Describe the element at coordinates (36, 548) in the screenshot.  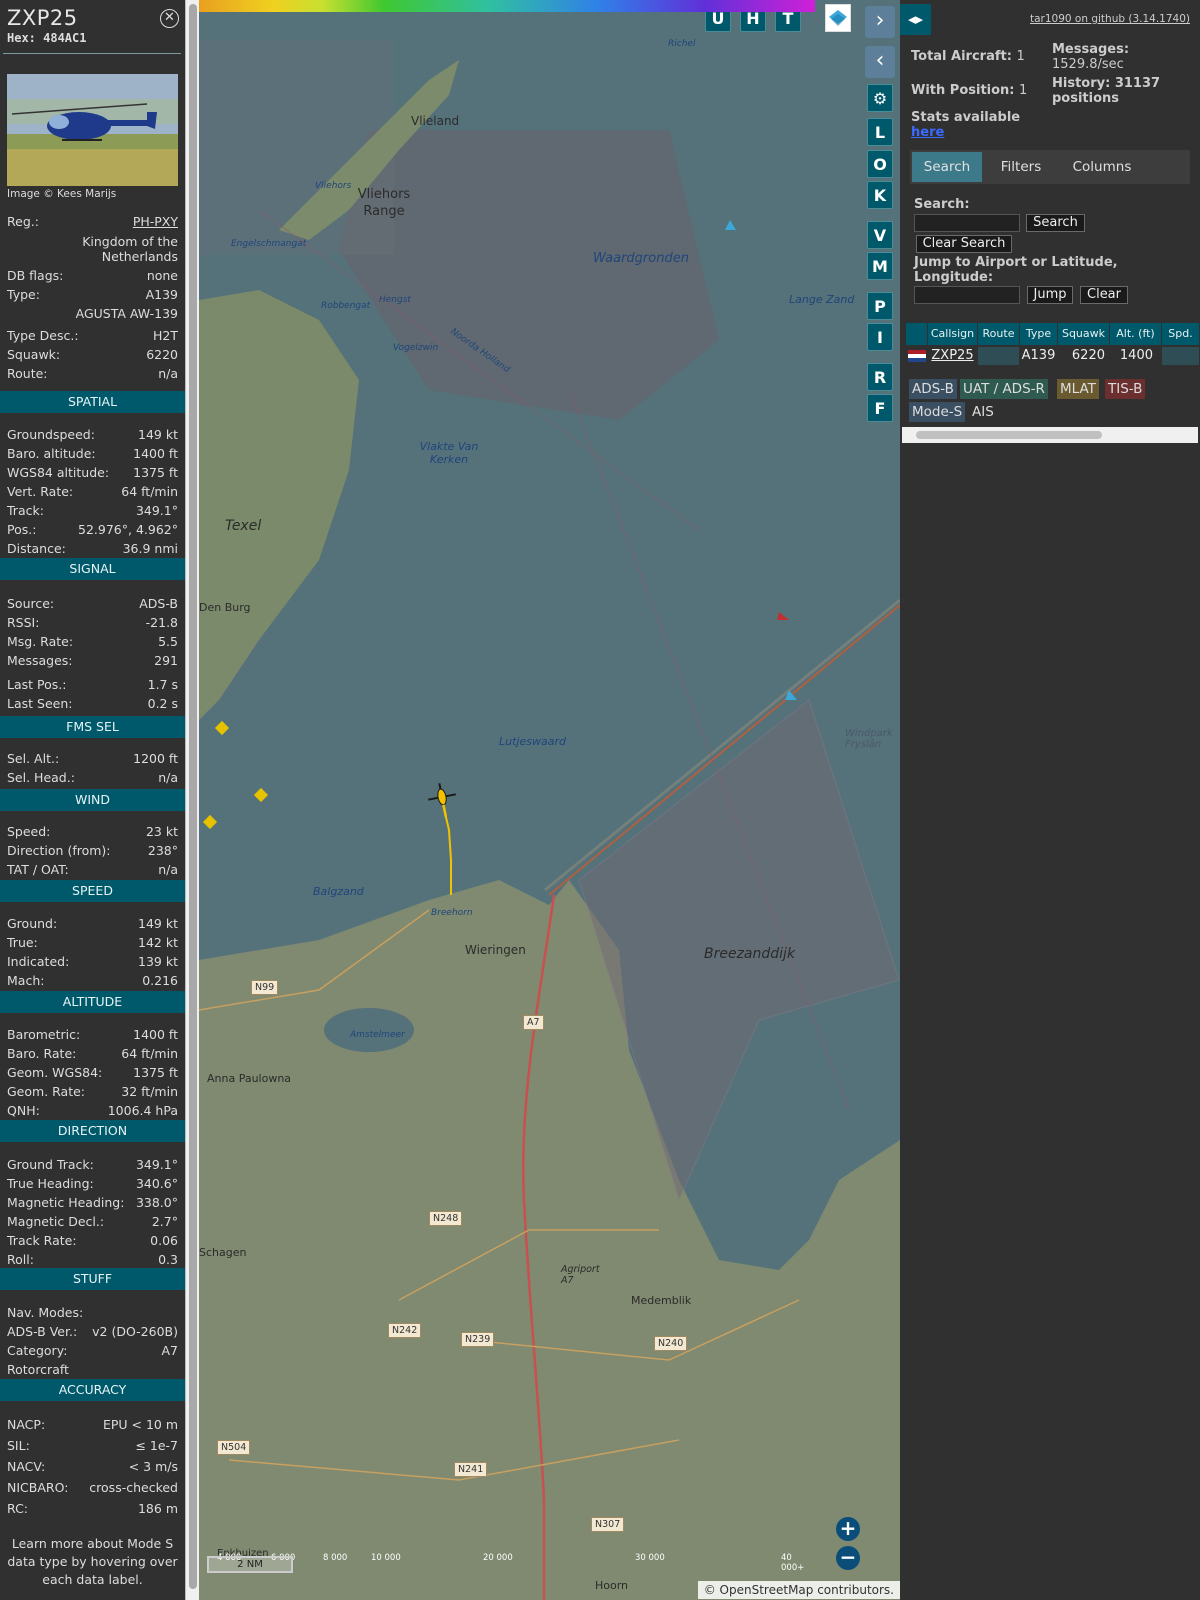
I see `spatial-label: Distance:` at that location.